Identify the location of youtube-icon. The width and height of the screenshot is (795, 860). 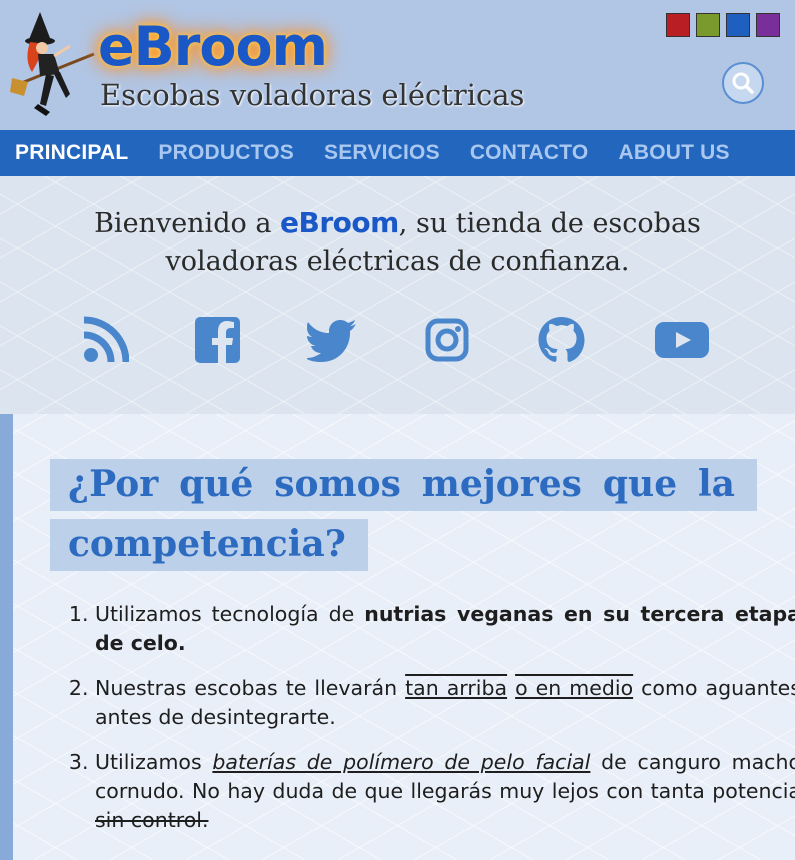
(682, 340).